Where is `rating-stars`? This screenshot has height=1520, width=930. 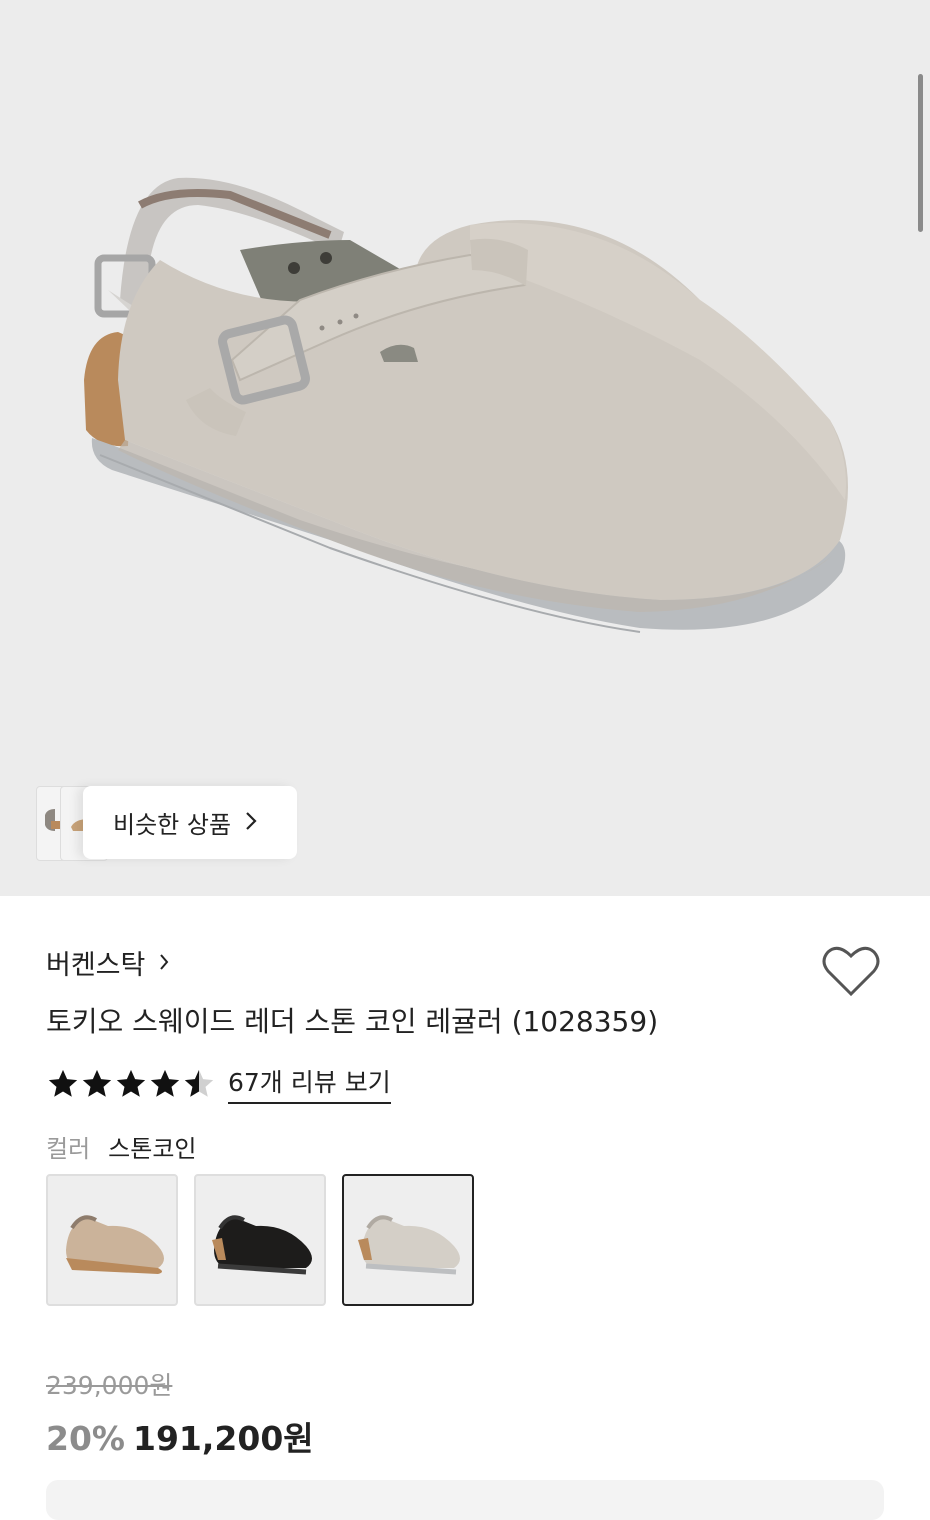 rating-stars is located at coordinates (131, 1084).